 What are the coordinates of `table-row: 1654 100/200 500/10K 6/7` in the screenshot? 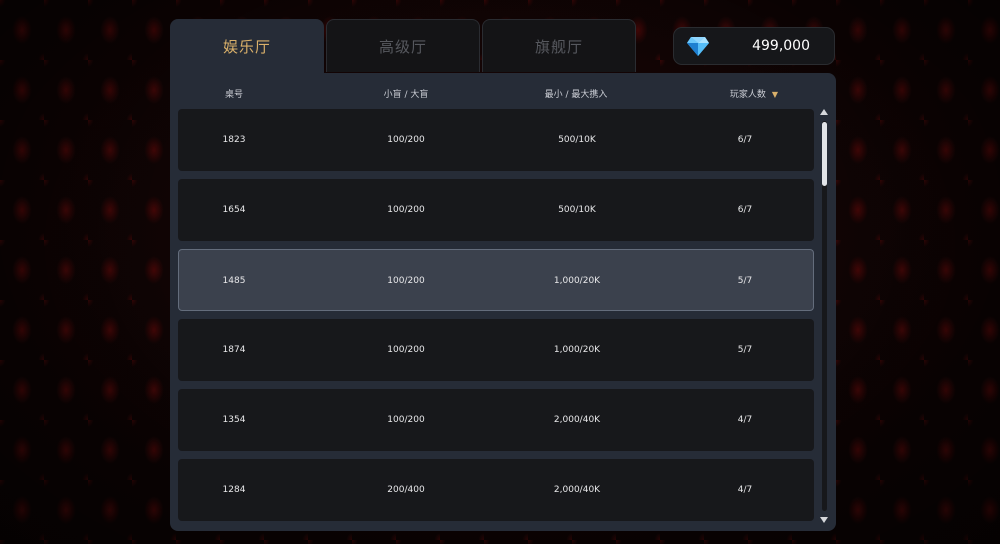 It's located at (496, 210).